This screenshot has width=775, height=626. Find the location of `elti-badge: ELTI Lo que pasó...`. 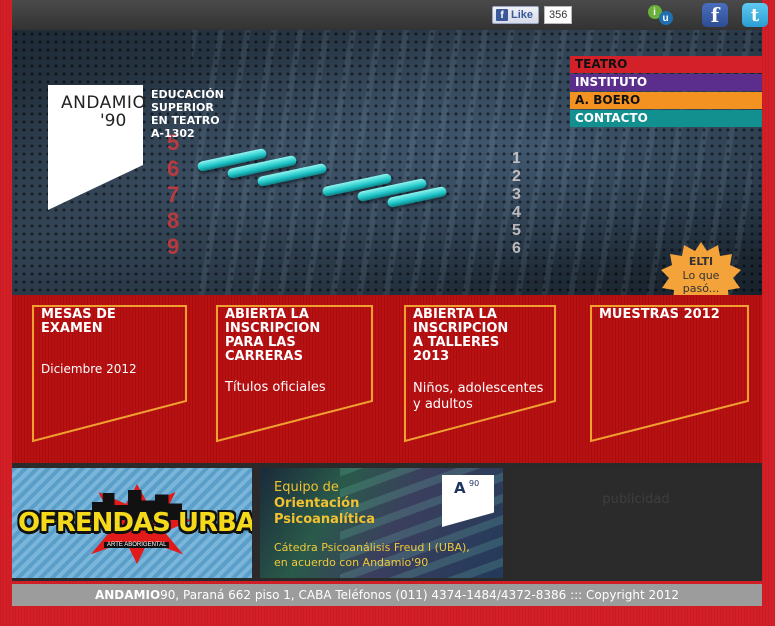

elti-badge: ELTI Lo que pasó... is located at coordinates (701, 268).